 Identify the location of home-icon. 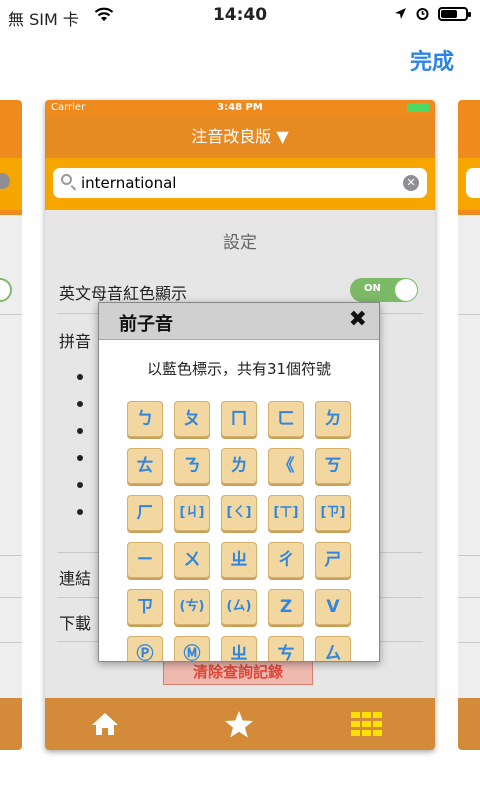
(105, 724).